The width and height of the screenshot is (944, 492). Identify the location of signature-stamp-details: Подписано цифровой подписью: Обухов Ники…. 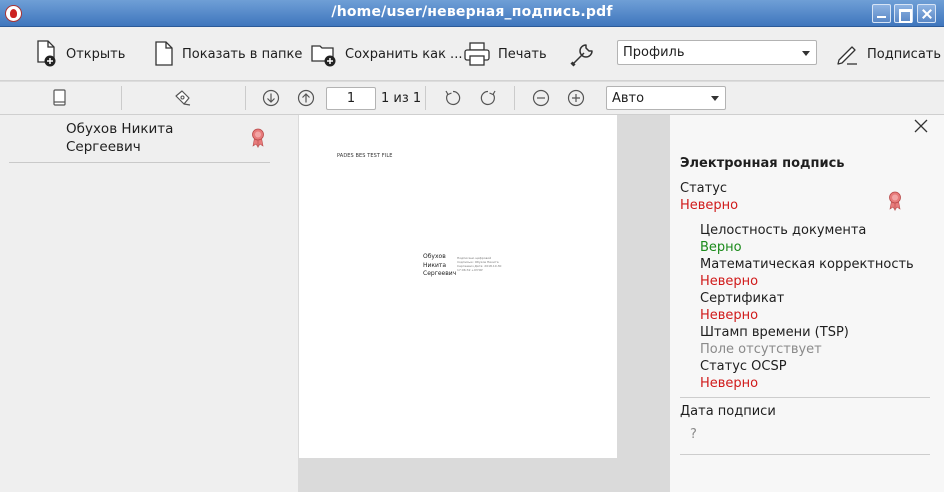
(479, 264).